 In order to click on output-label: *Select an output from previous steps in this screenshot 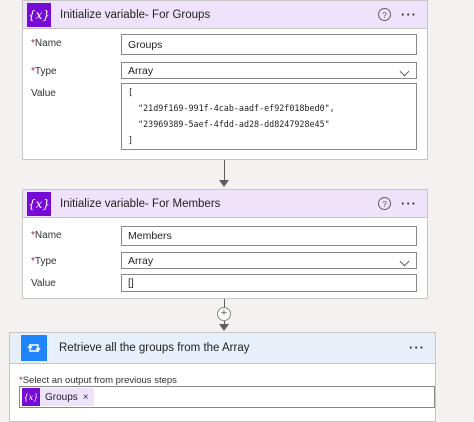, I will do `click(98, 380)`.